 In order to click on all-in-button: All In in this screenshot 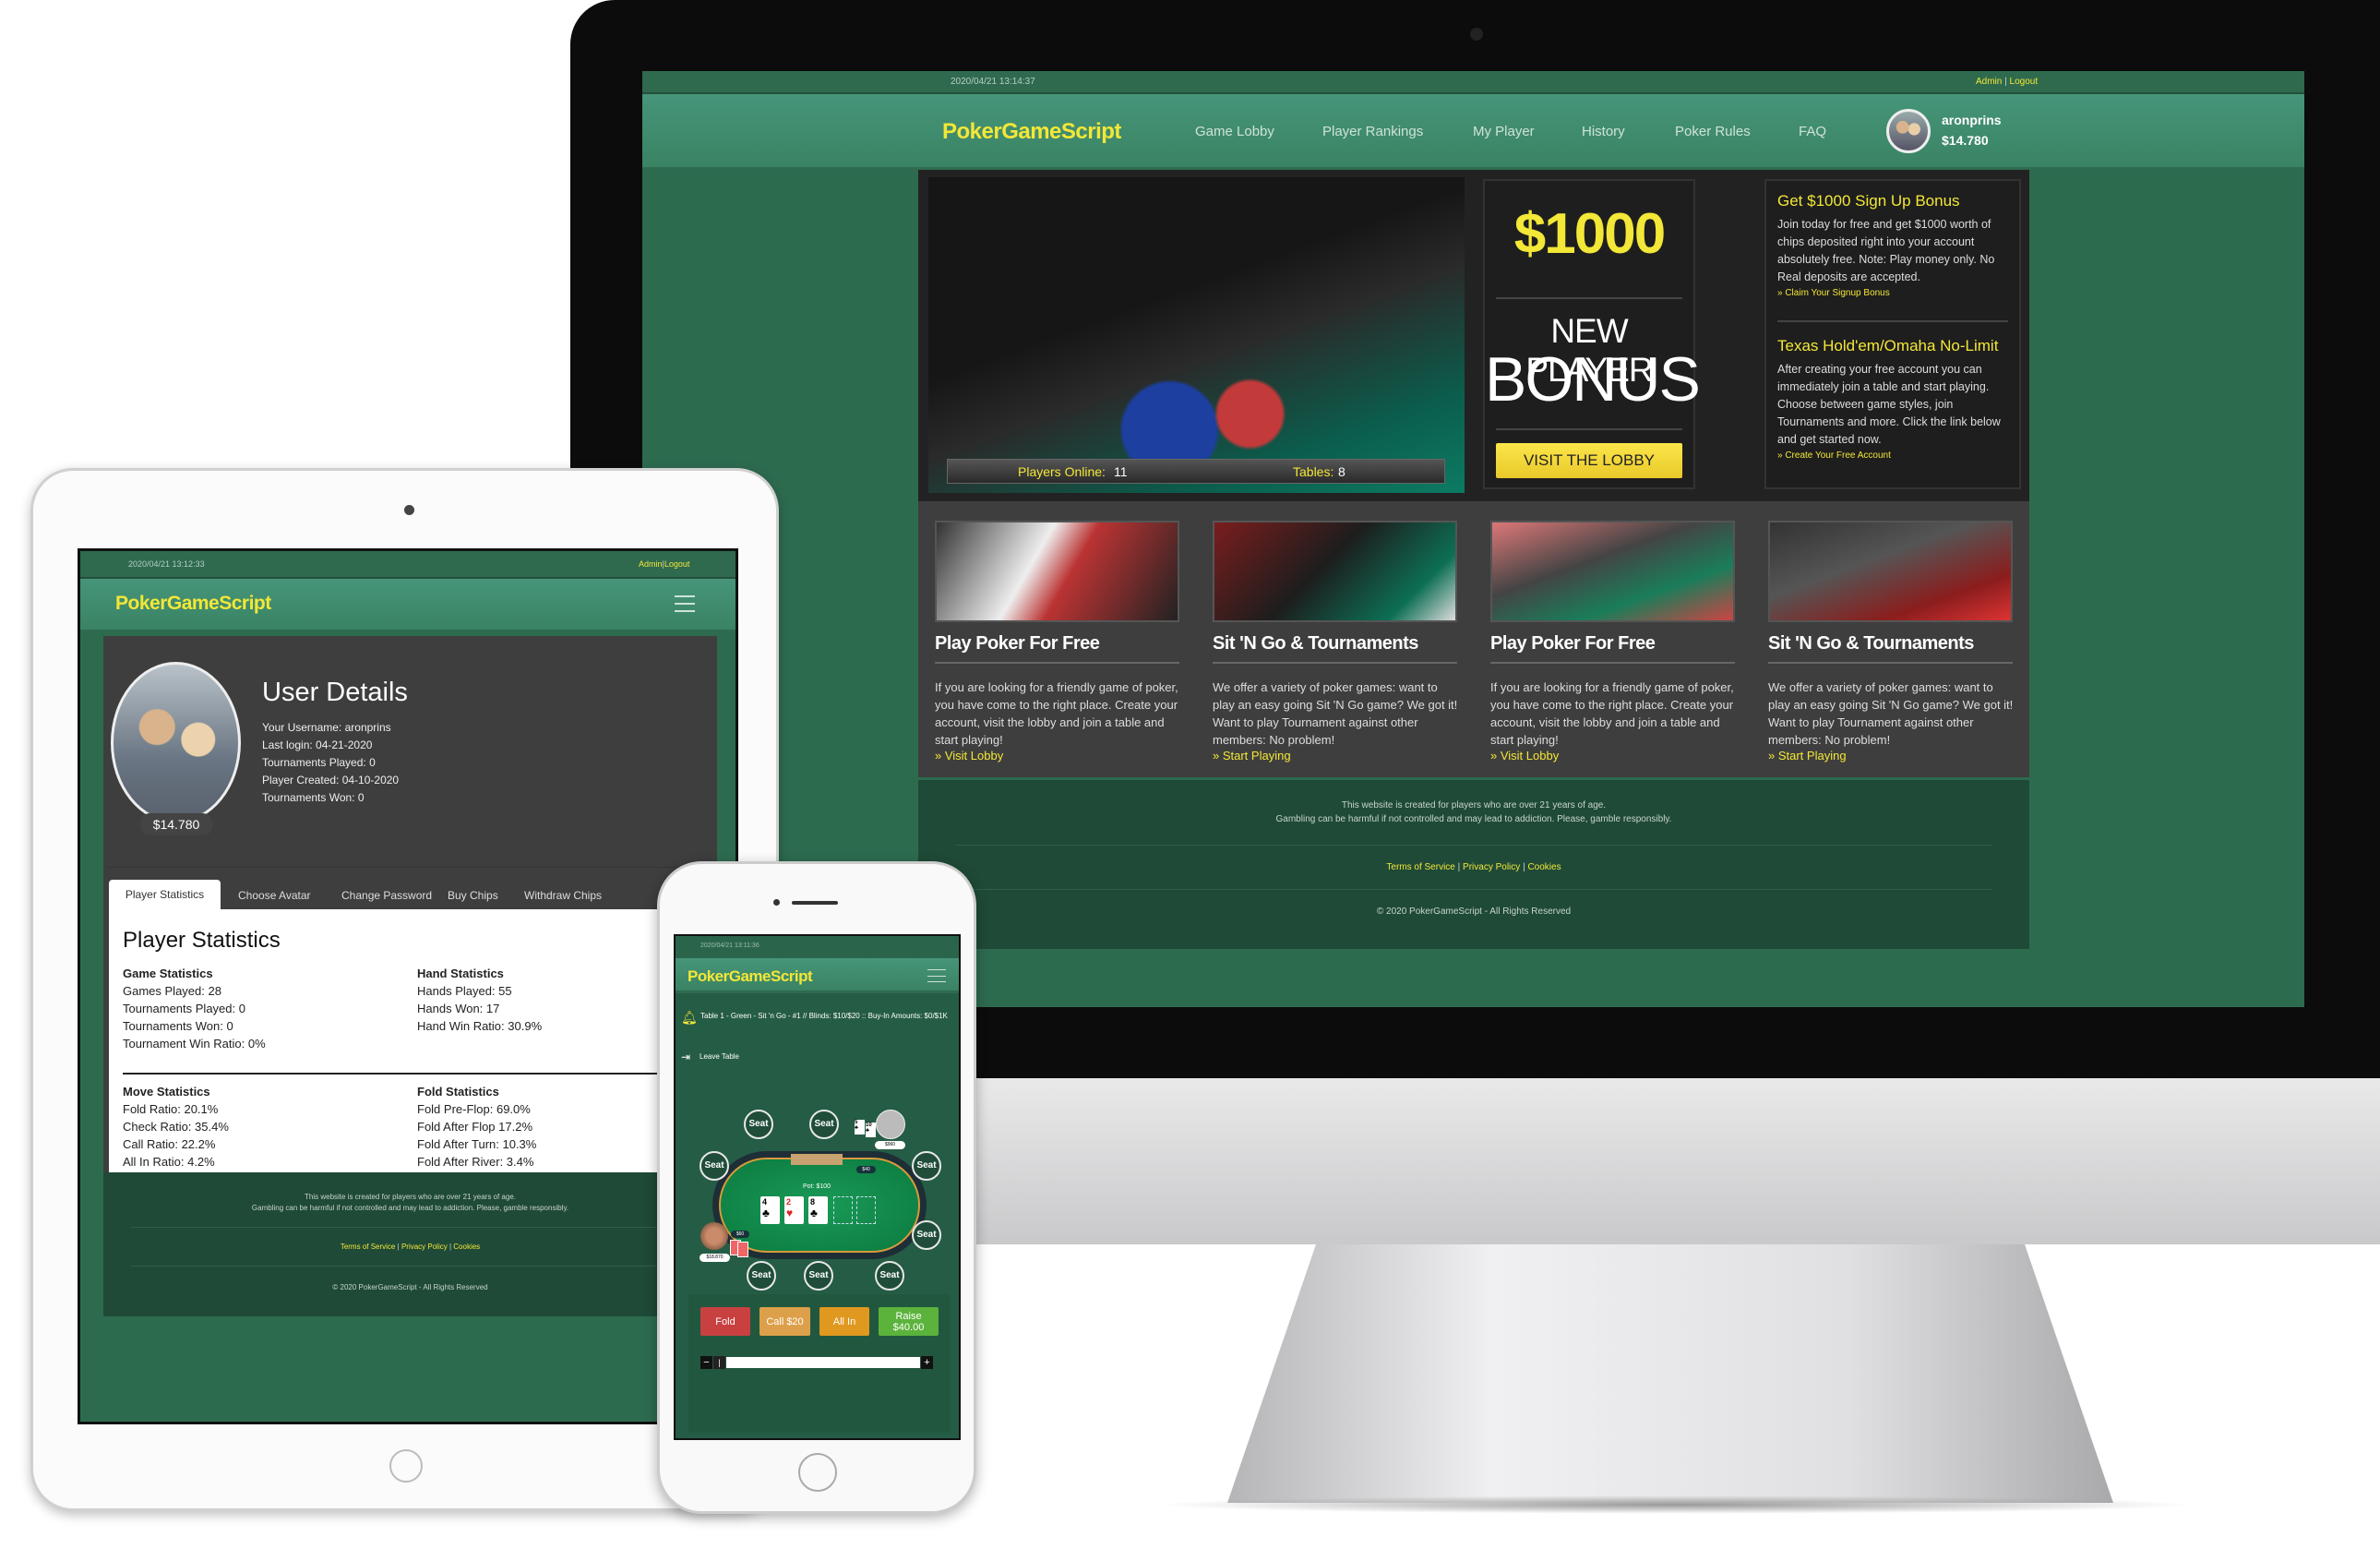, I will do `click(844, 1321)`.